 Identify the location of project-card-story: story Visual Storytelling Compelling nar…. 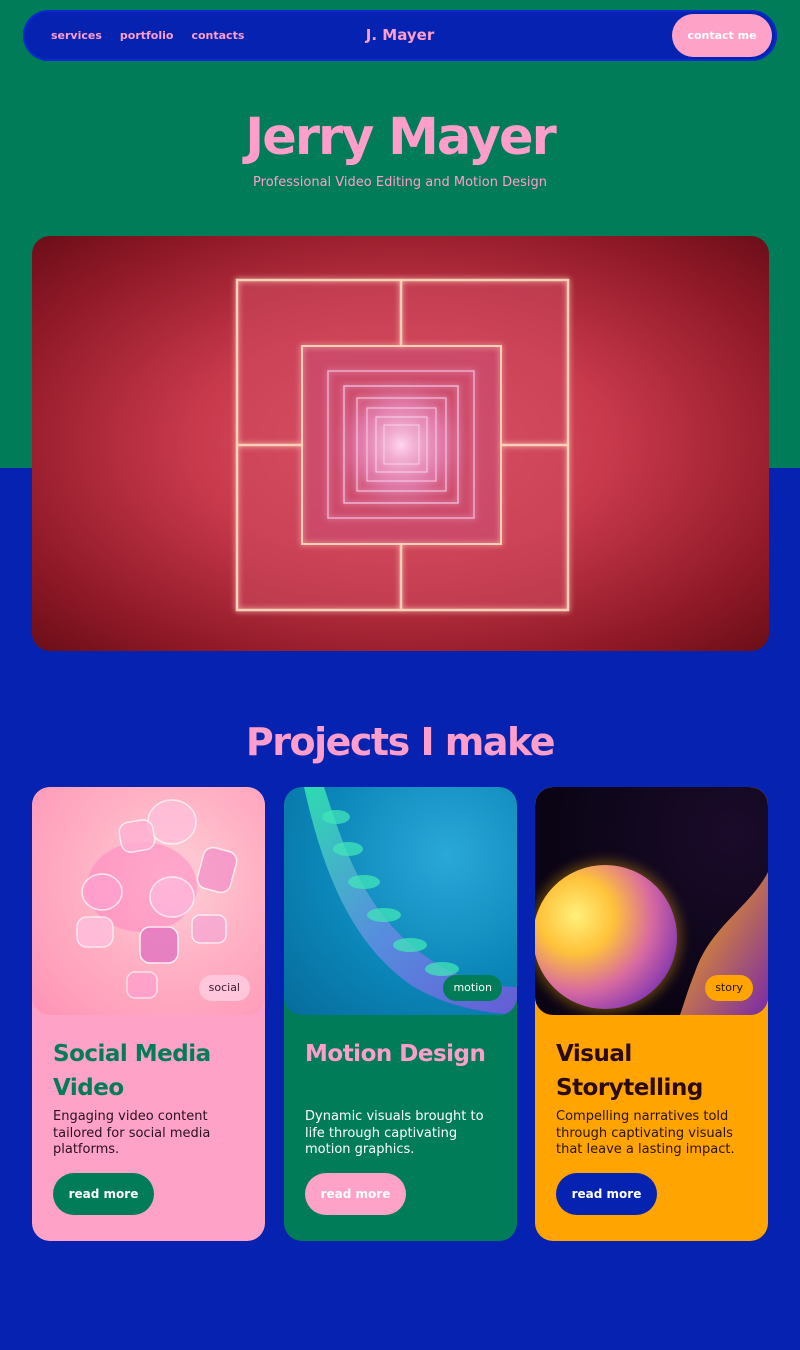
(651, 1014).